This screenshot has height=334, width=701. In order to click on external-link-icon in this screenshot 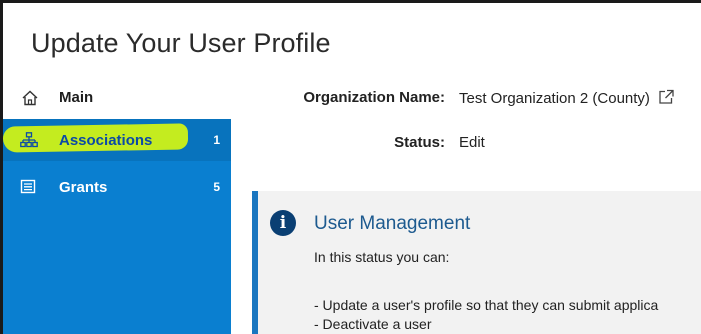, I will do `click(666, 99)`.